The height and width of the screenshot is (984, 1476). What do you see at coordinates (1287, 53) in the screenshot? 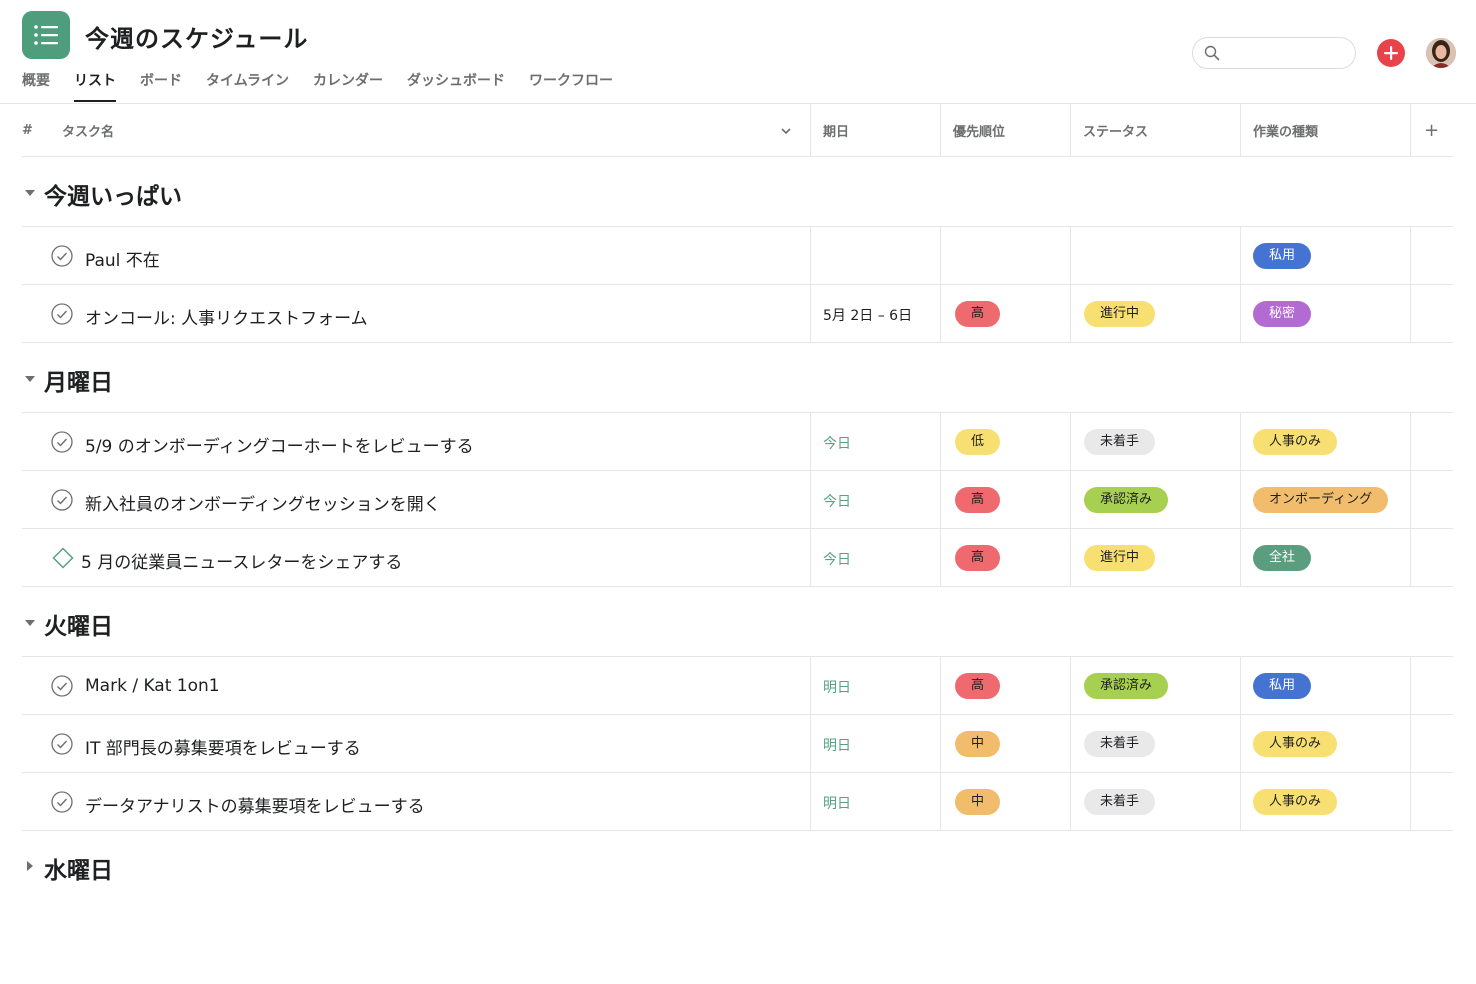
I see `search-input` at bounding box center [1287, 53].